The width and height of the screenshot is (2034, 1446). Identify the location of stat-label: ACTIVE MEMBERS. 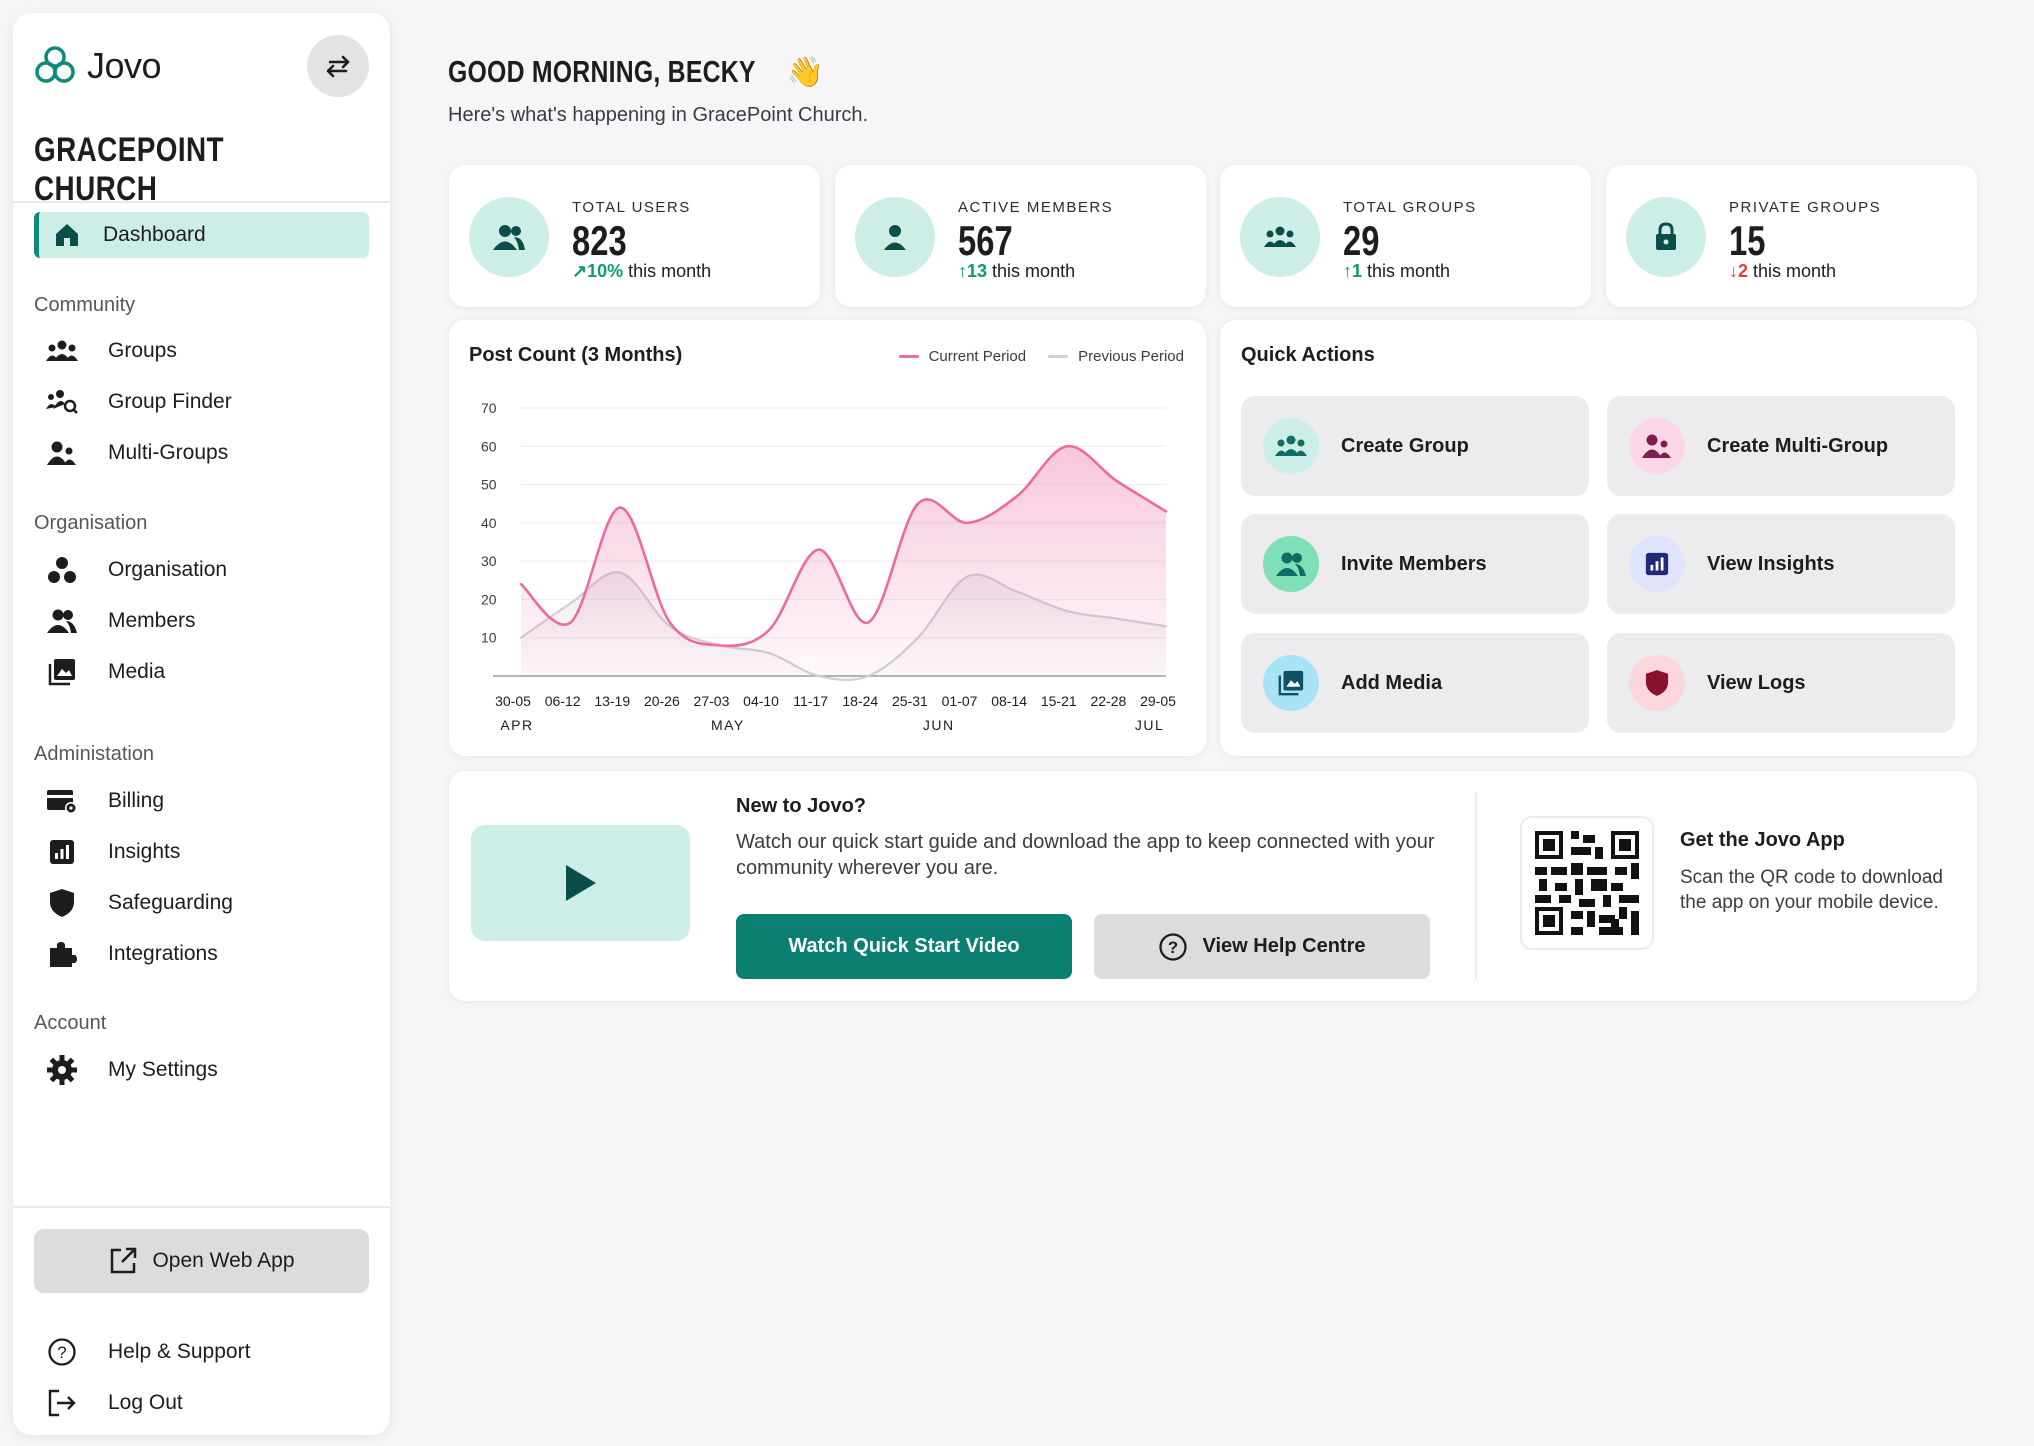
(1036, 207).